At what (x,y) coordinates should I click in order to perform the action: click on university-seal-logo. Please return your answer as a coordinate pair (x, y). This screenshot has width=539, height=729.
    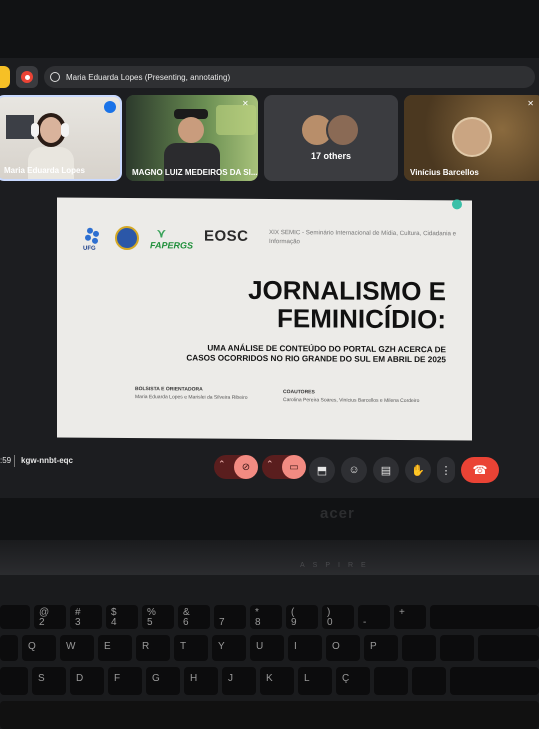
    Looking at the image, I should click on (127, 238).